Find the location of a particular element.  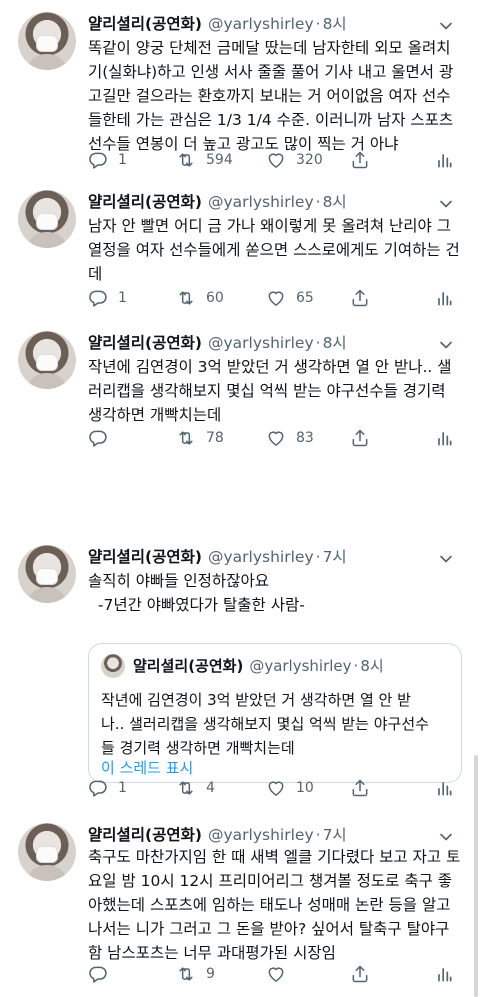

tweet-header: 얄리셜리(공연화) @yarlyshirley · 7시 is located at coordinates (217, 557).